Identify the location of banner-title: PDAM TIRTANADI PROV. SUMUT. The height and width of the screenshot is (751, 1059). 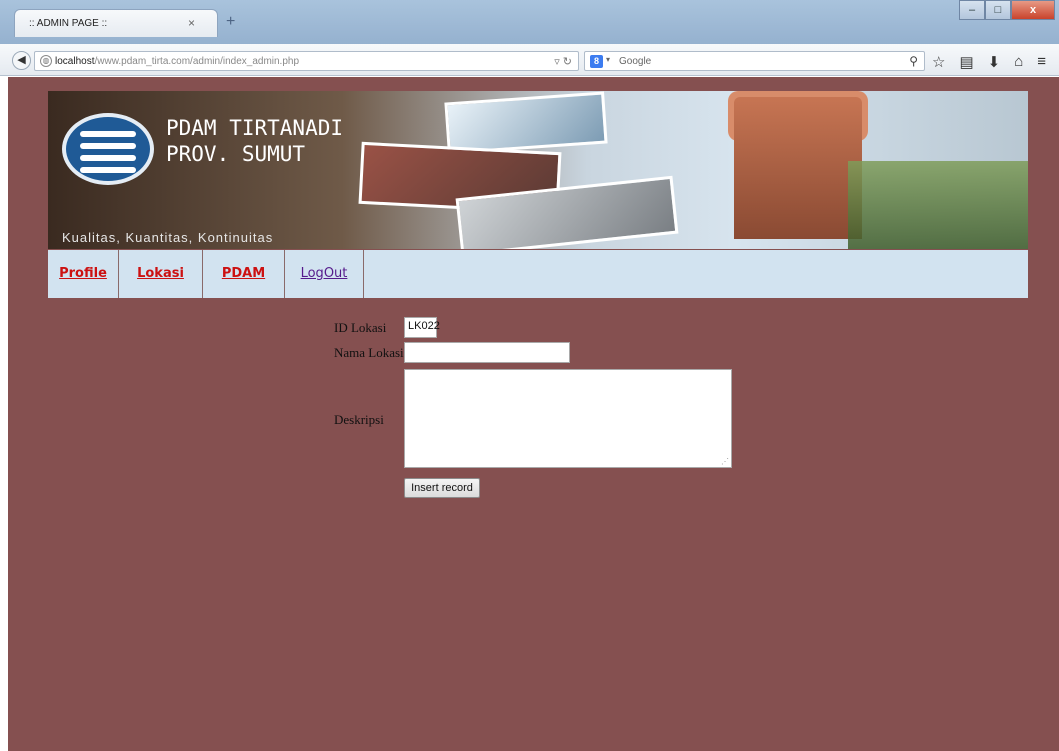
(254, 141).